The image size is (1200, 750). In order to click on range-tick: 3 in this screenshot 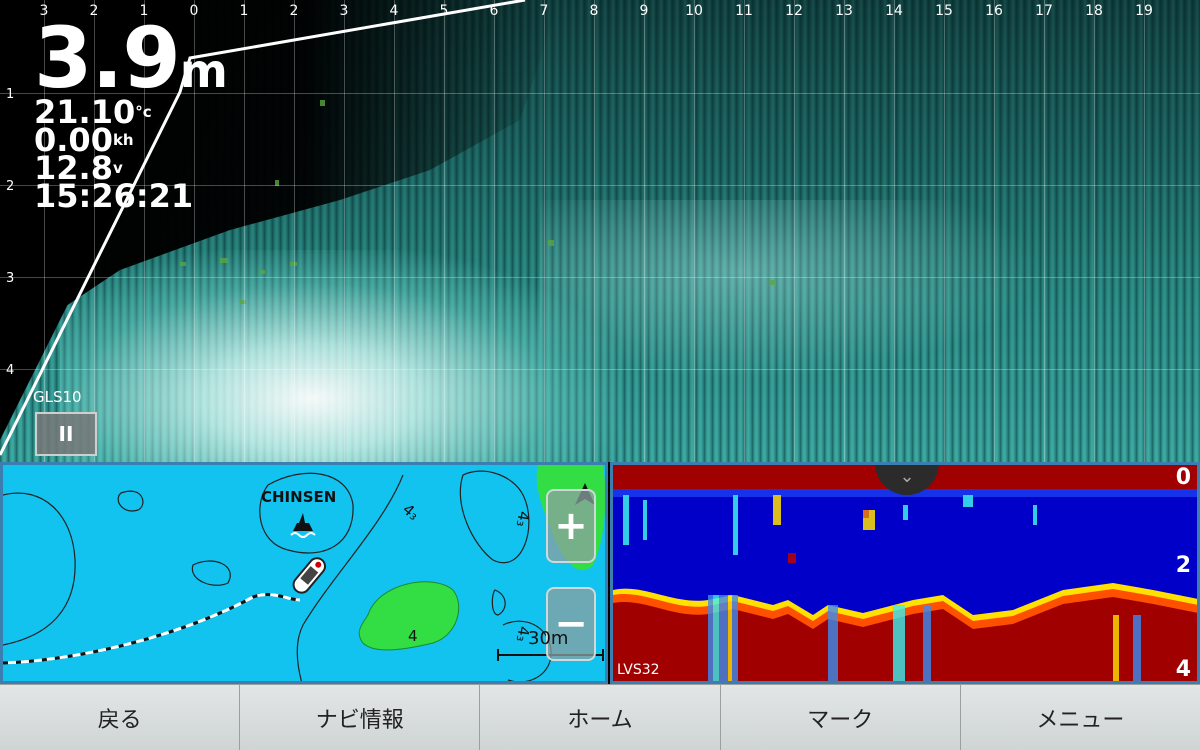, I will do `click(344, 11)`.